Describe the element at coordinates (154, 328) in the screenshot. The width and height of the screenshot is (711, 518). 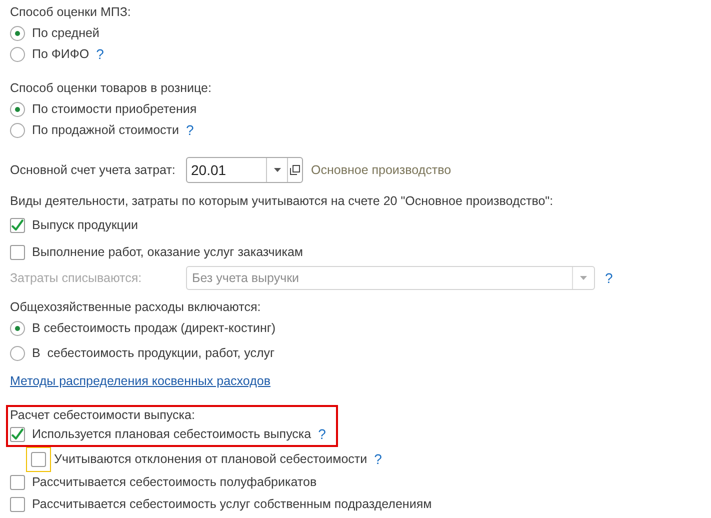
I see `option-label: В себестоимость продаж (директ-костинг)` at that location.